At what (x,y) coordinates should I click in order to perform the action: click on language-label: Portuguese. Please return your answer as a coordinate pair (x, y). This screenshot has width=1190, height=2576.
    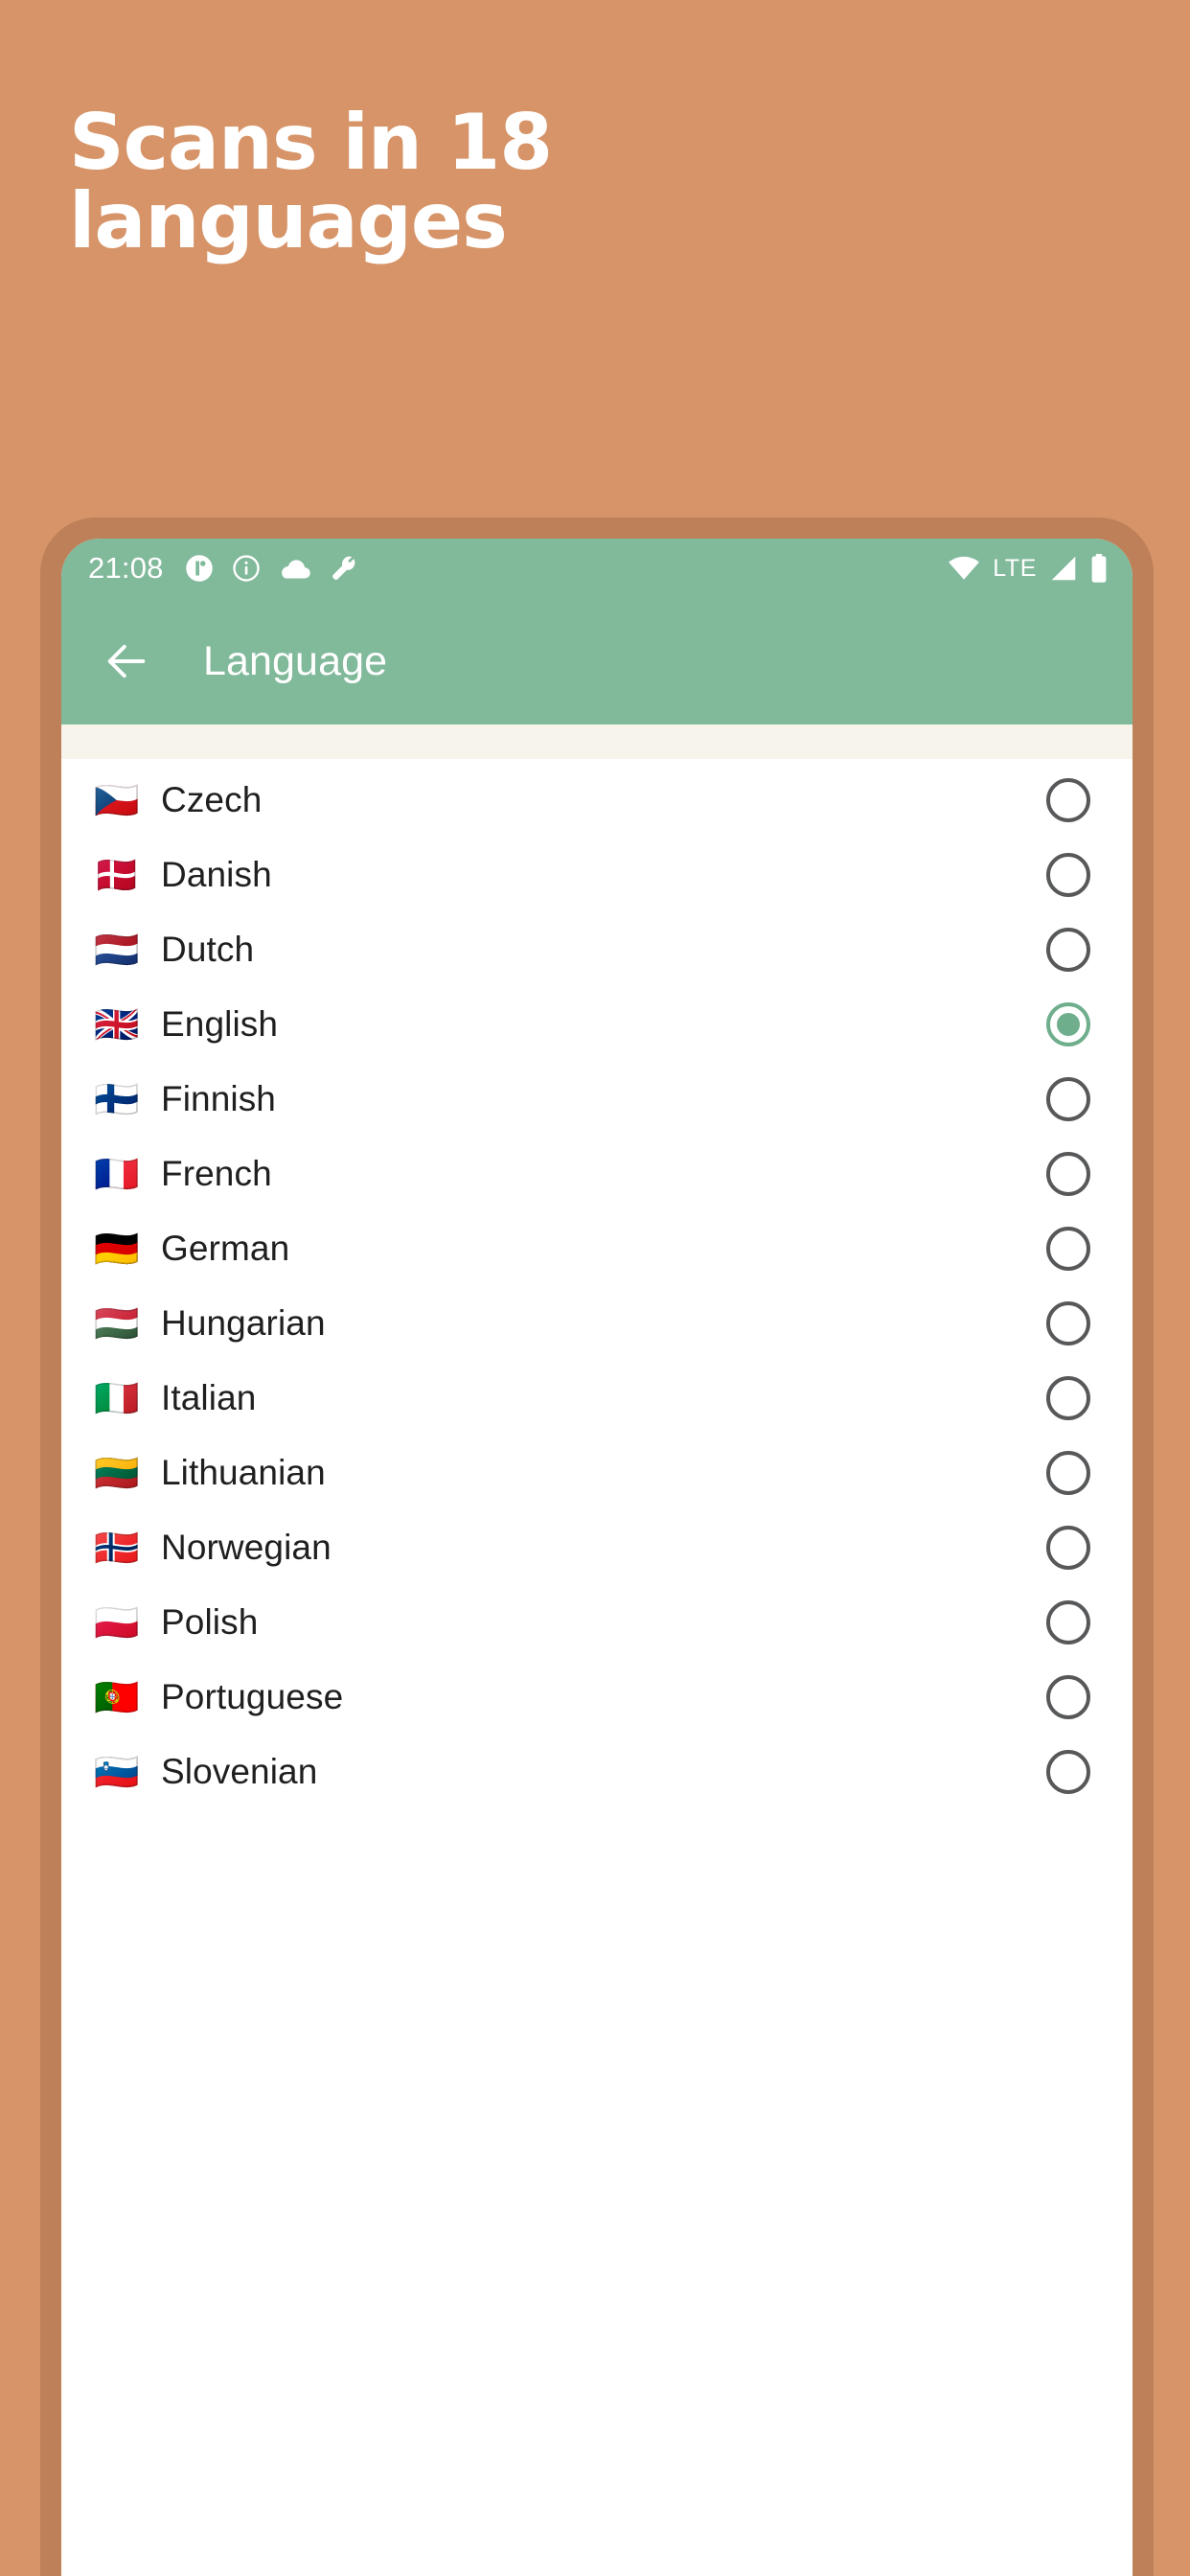
    Looking at the image, I should click on (253, 1696).